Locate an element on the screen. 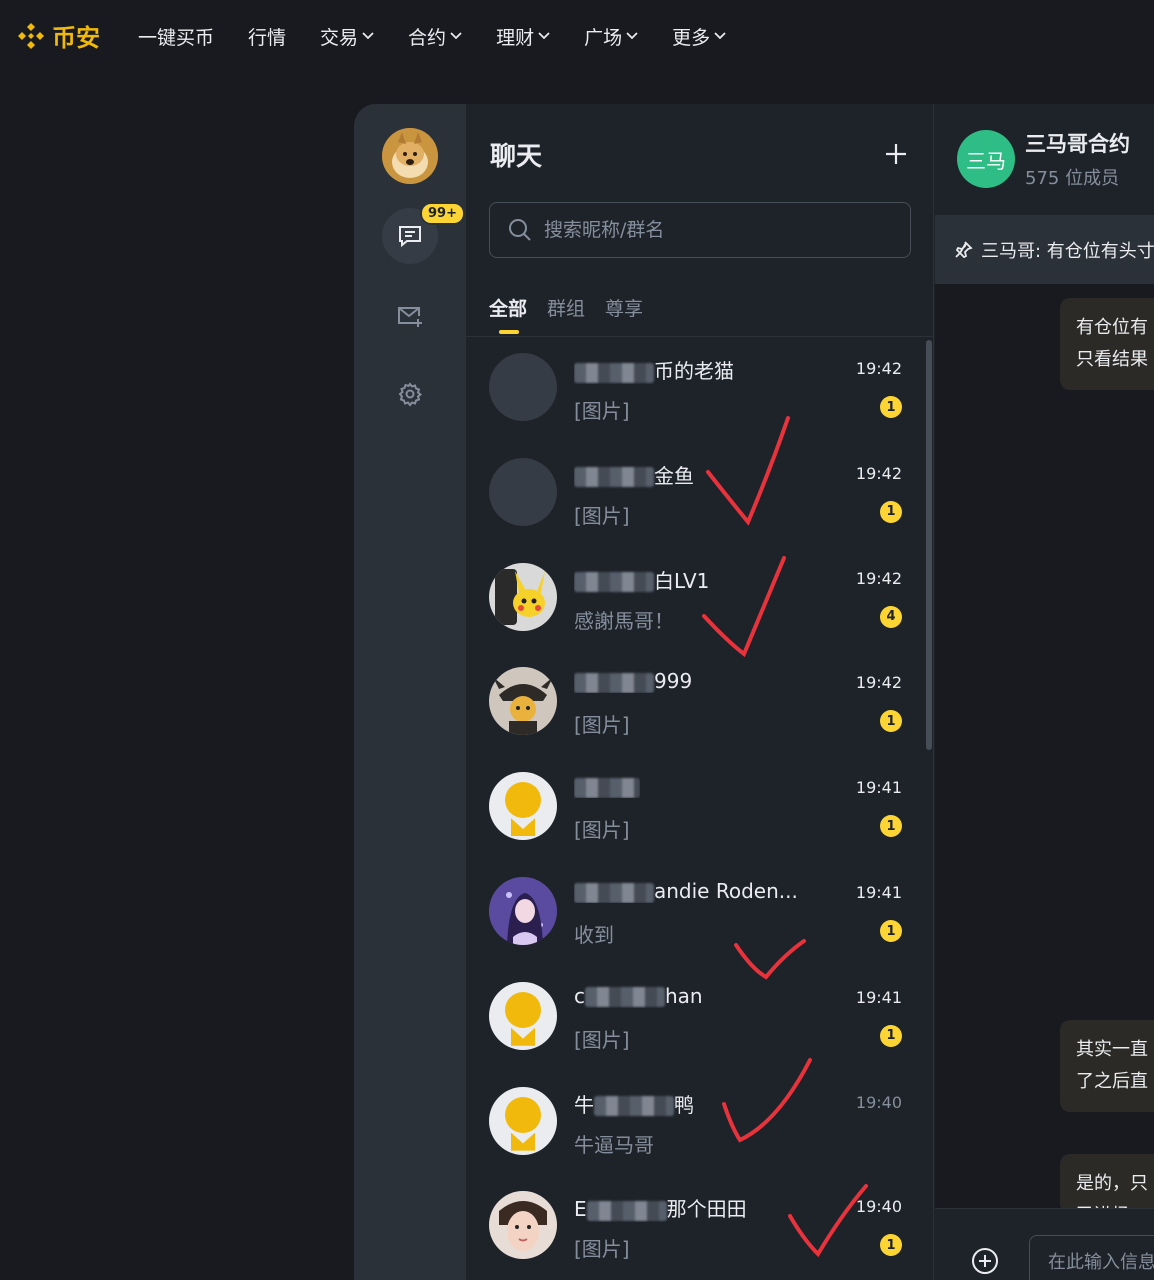  nav-item: 一键买币 is located at coordinates (176, 36).